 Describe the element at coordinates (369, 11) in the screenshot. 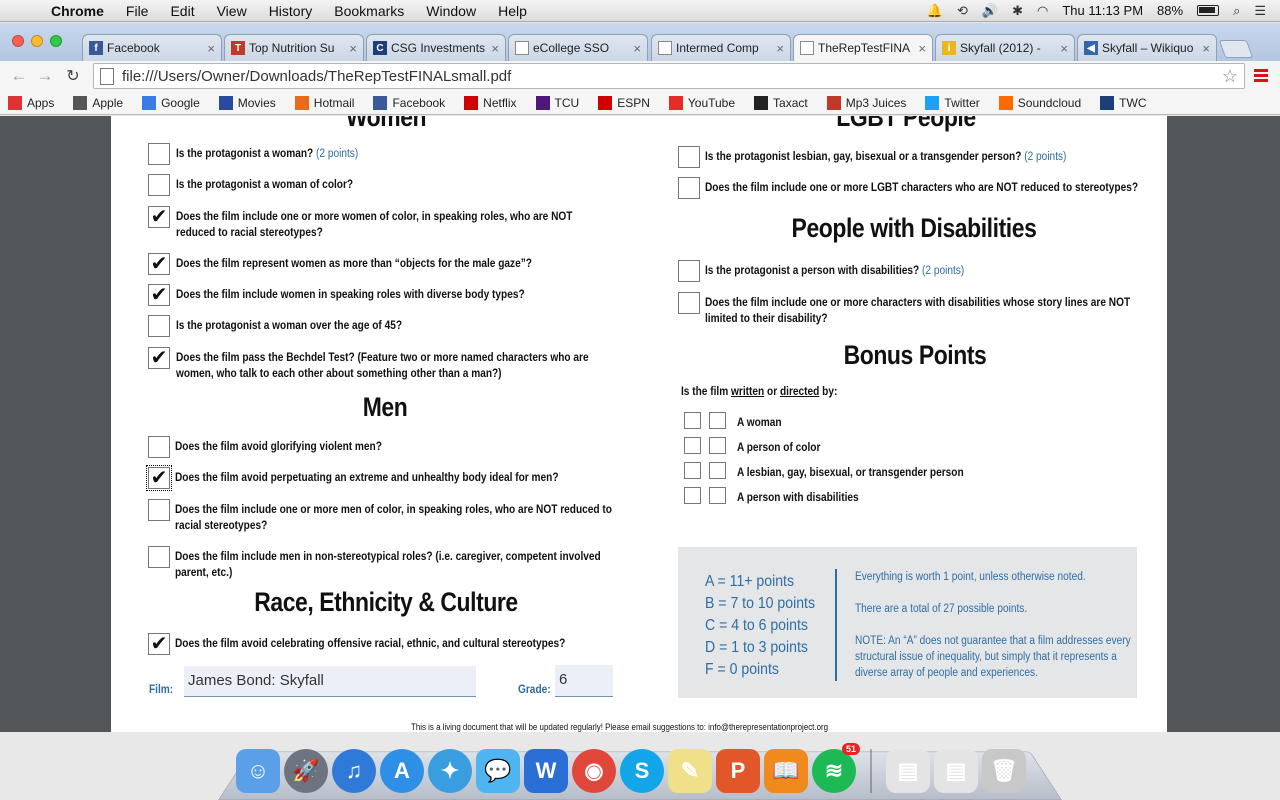

I see `menu-bookmarks: Bookmarks` at that location.